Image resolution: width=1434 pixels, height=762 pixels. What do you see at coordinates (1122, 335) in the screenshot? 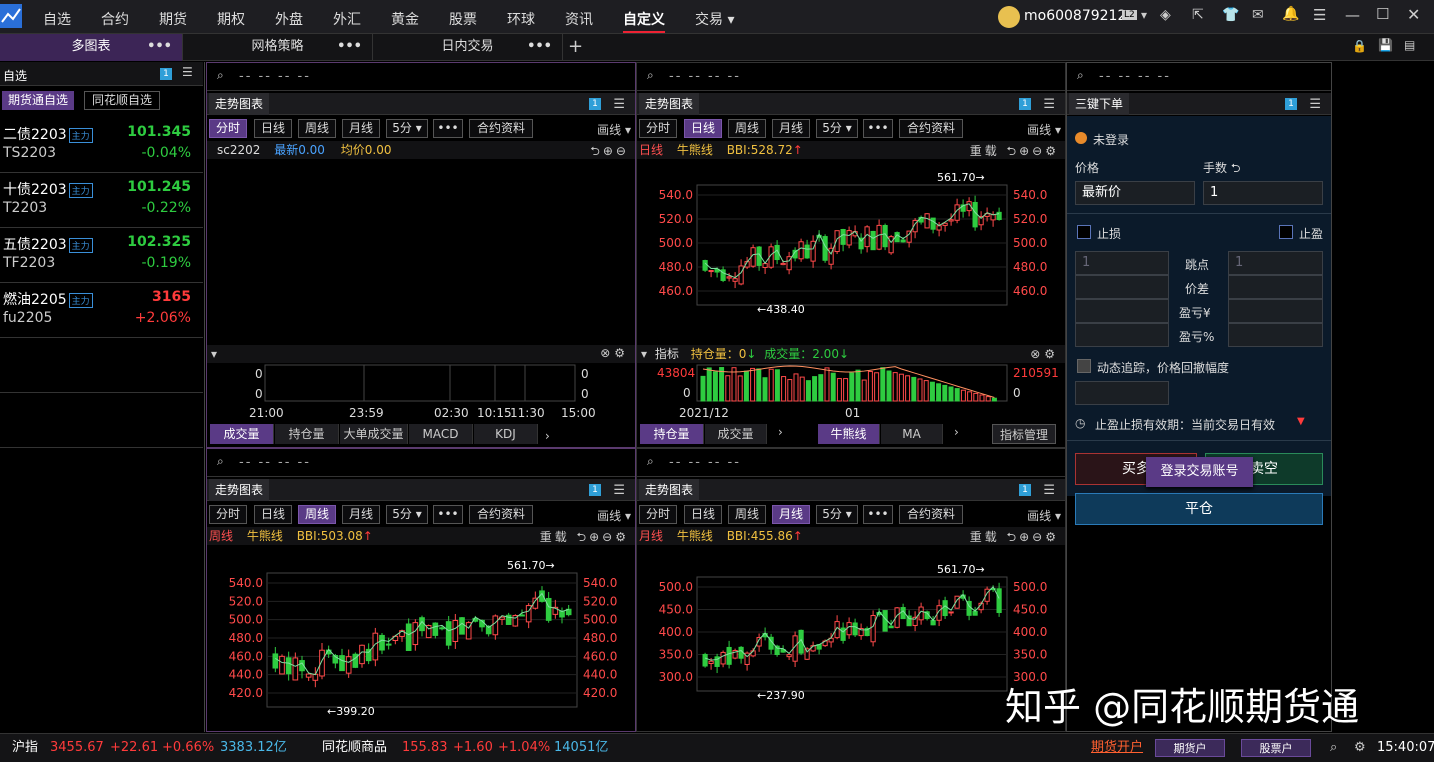
I see `stop-loss-pct-input` at bounding box center [1122, 335].